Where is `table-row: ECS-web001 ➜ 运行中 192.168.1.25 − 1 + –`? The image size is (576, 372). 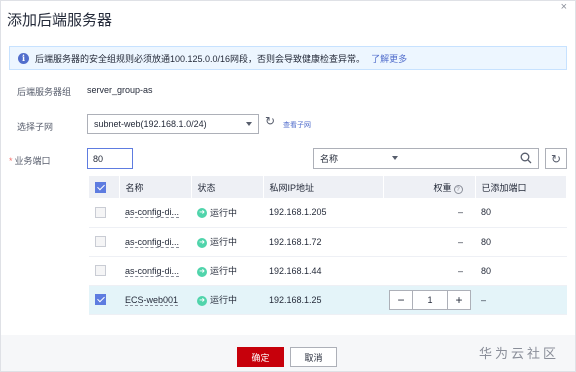 table-row: ECS-web001 ➜ 运行中 192.168.1.25 − 1 + – is located at coordinates (328, 300).